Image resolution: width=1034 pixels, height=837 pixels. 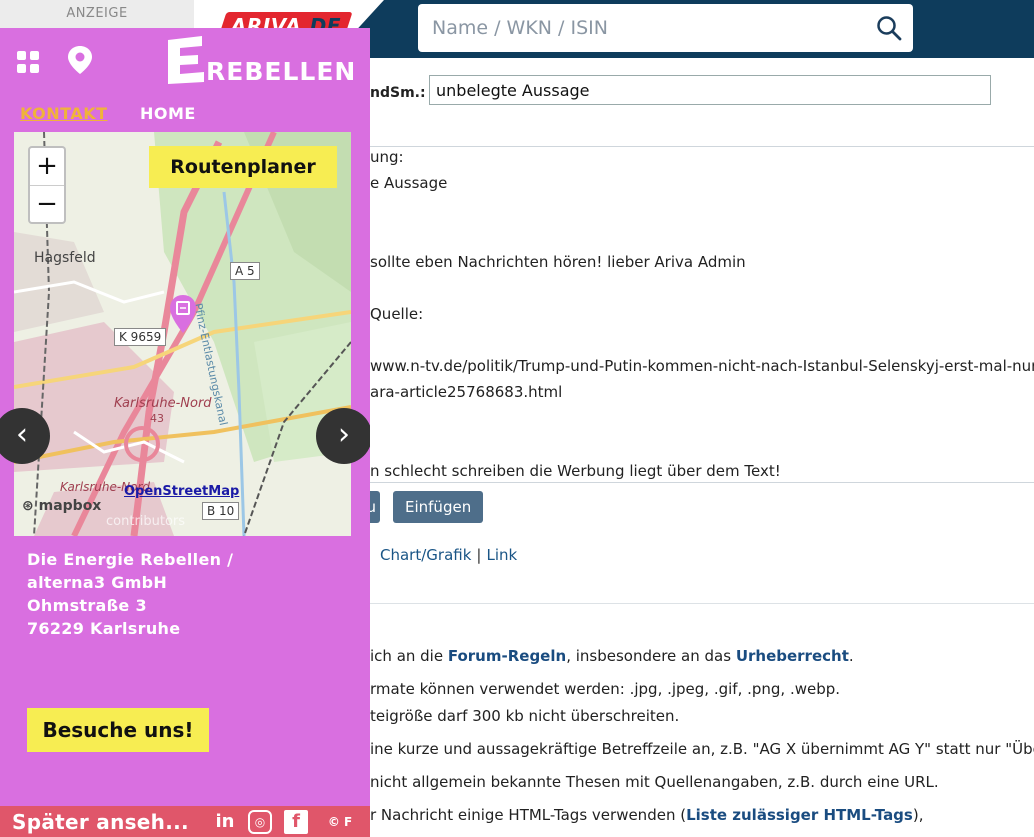 What do you see at coordinates (889, 28) in the screenshot?
I see `search-icon` at bounding box center [889, 28].